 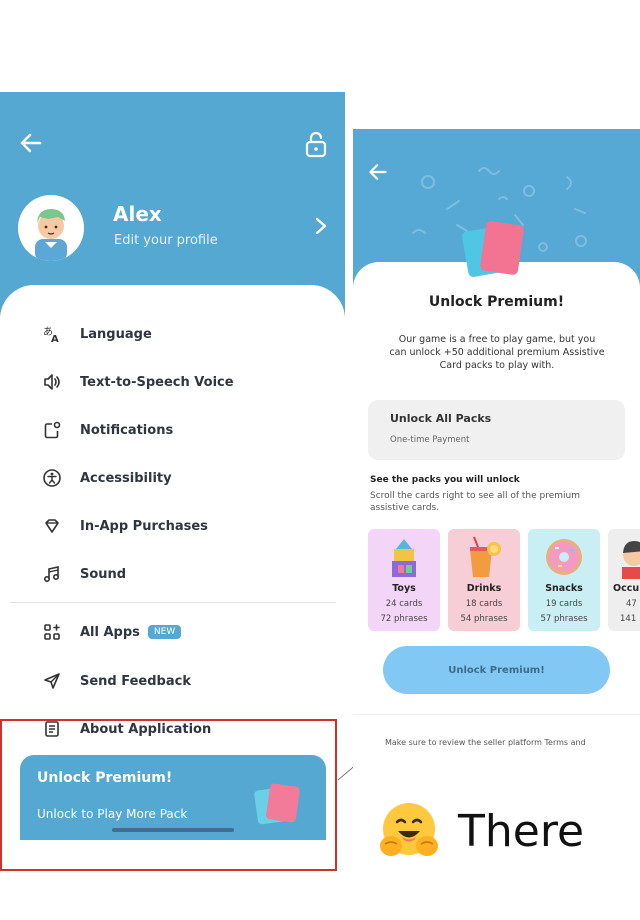 I want to click on person-icon, so click(x=631, y=560).